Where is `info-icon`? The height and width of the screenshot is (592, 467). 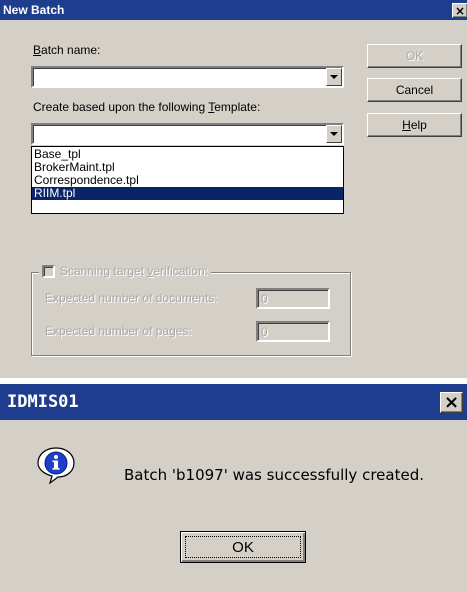 info-icon is located at coordinates (56, 465).